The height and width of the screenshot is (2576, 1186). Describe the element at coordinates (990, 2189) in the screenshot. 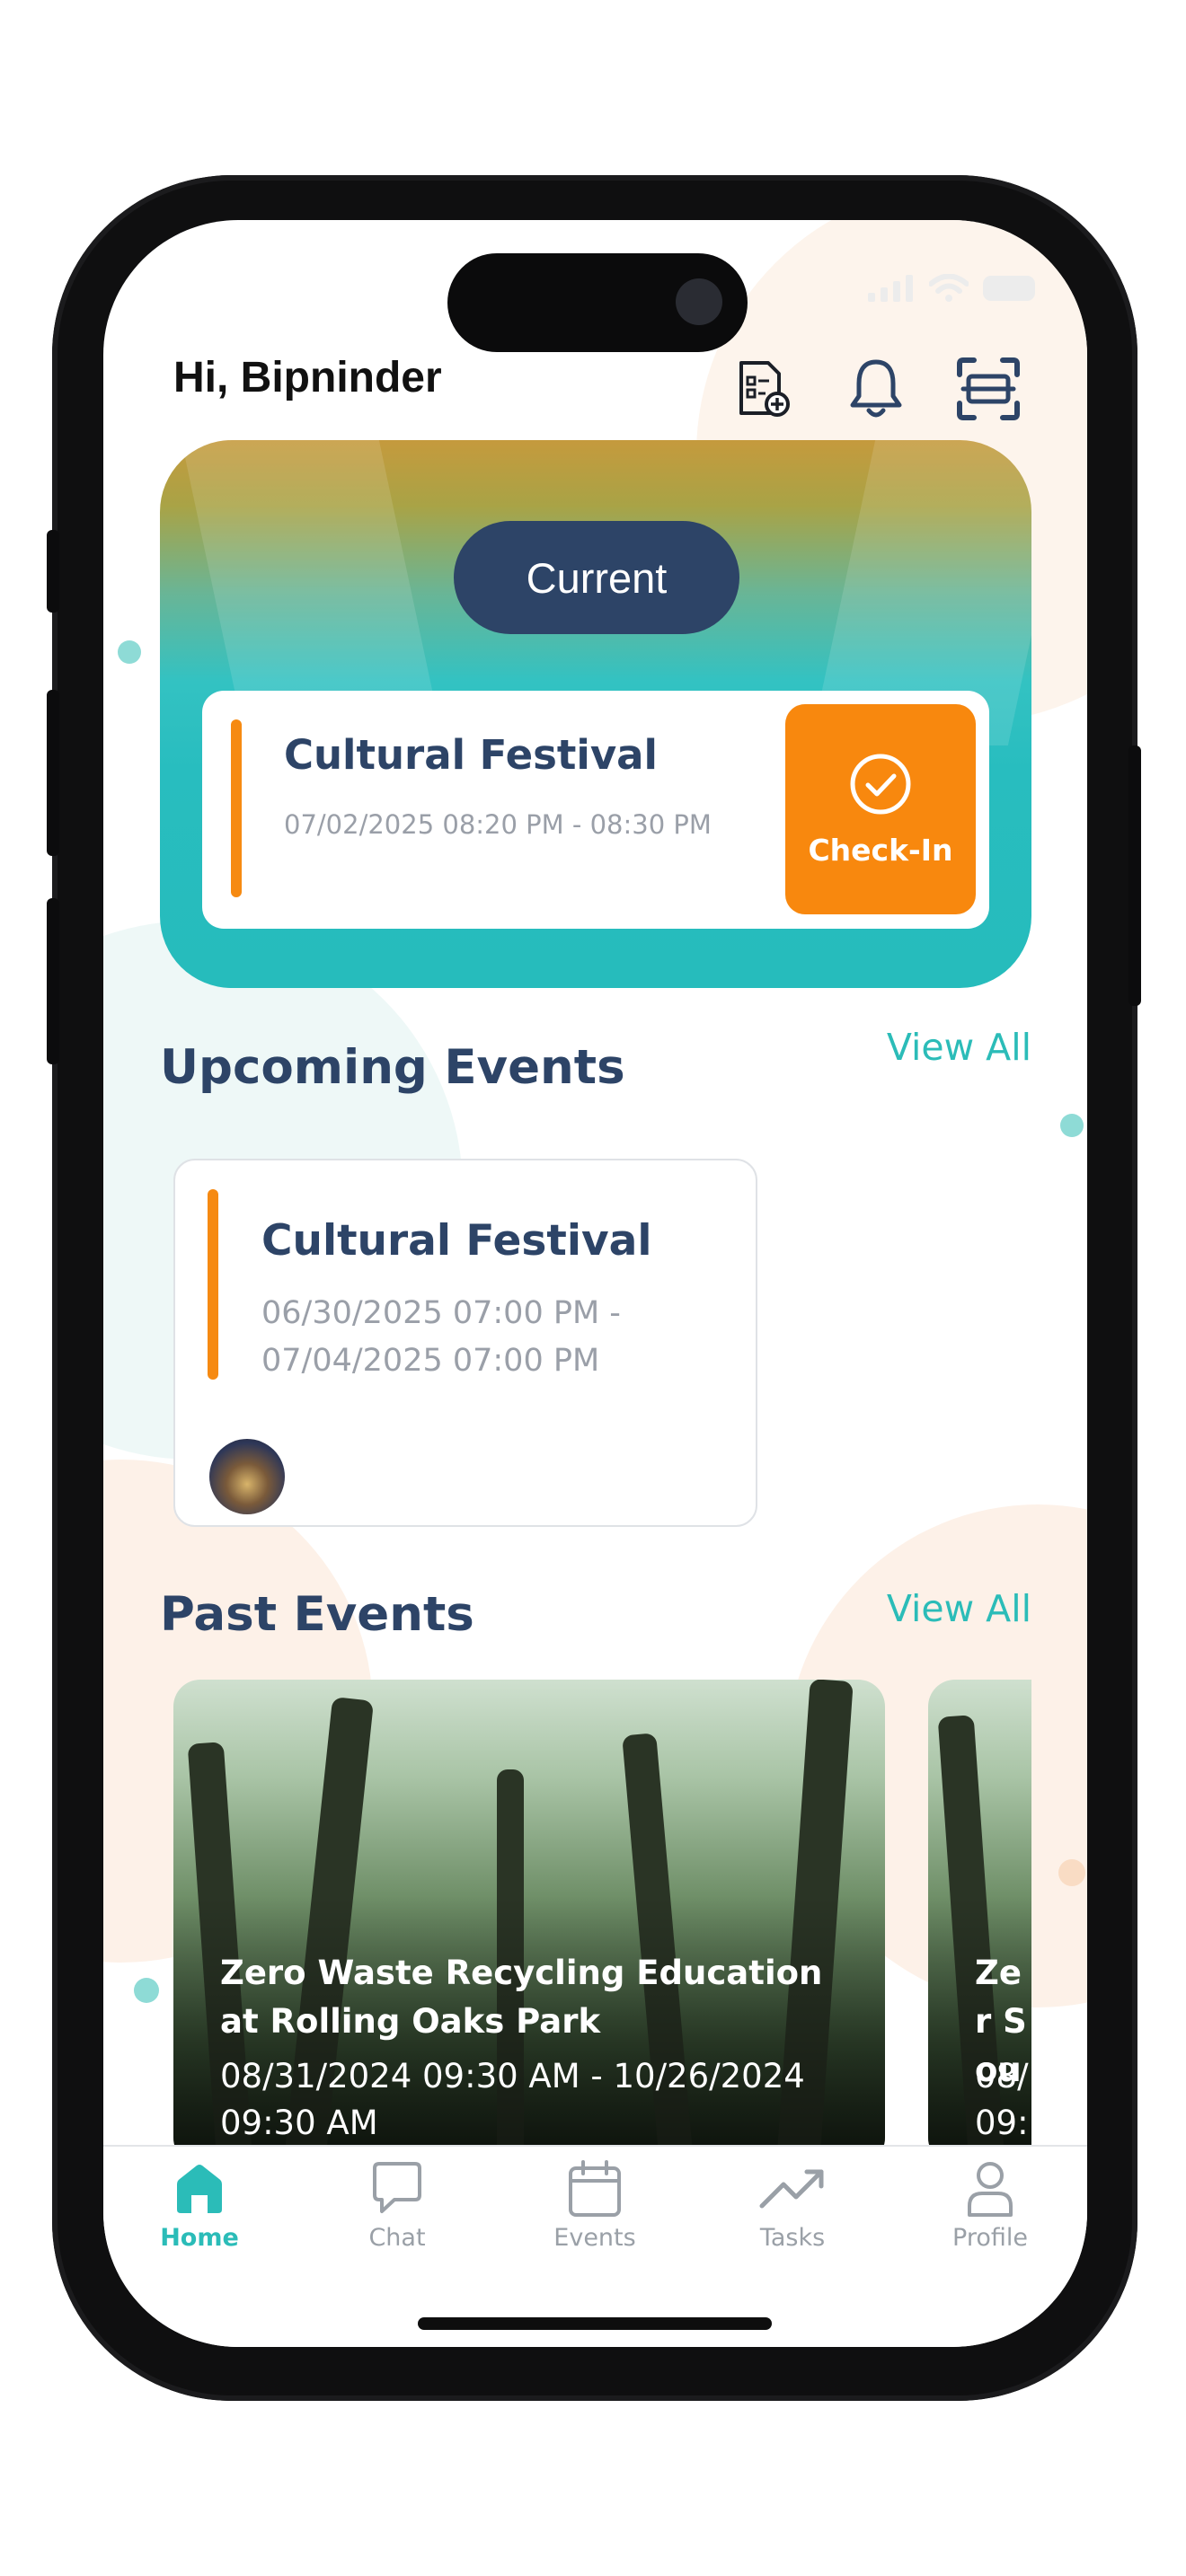

I see `user-icon` at that location.